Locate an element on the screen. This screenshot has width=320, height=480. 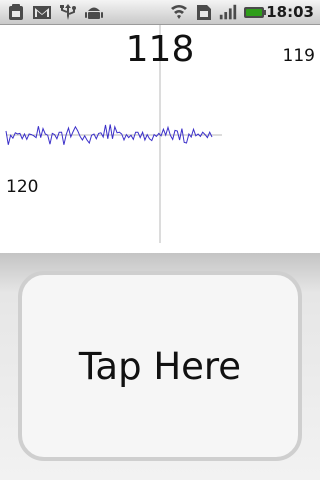
android-debug-icon is located at coordinates (94, 13).